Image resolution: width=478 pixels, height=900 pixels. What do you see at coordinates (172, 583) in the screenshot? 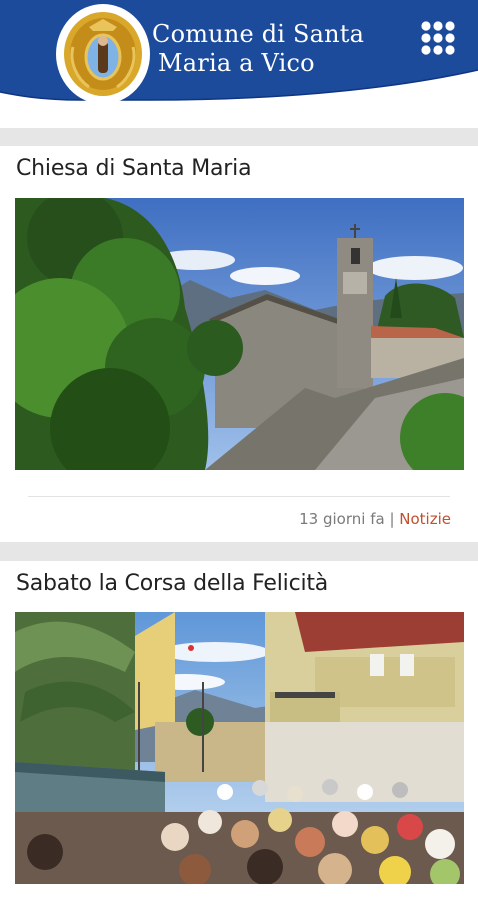
I see `news-title: Sabato la Corsa della Felicità` at bounding box center [172, 583].